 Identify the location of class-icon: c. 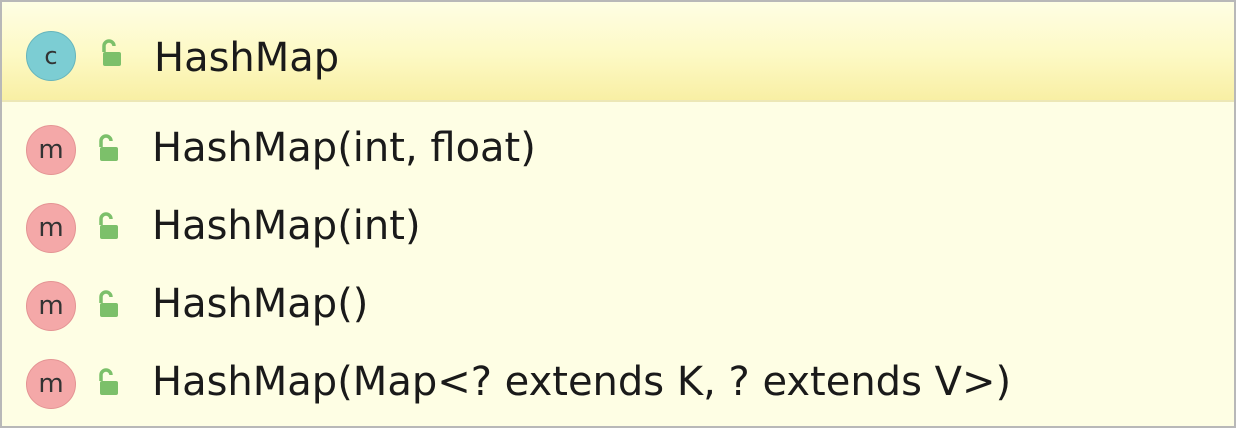
(51, 56).